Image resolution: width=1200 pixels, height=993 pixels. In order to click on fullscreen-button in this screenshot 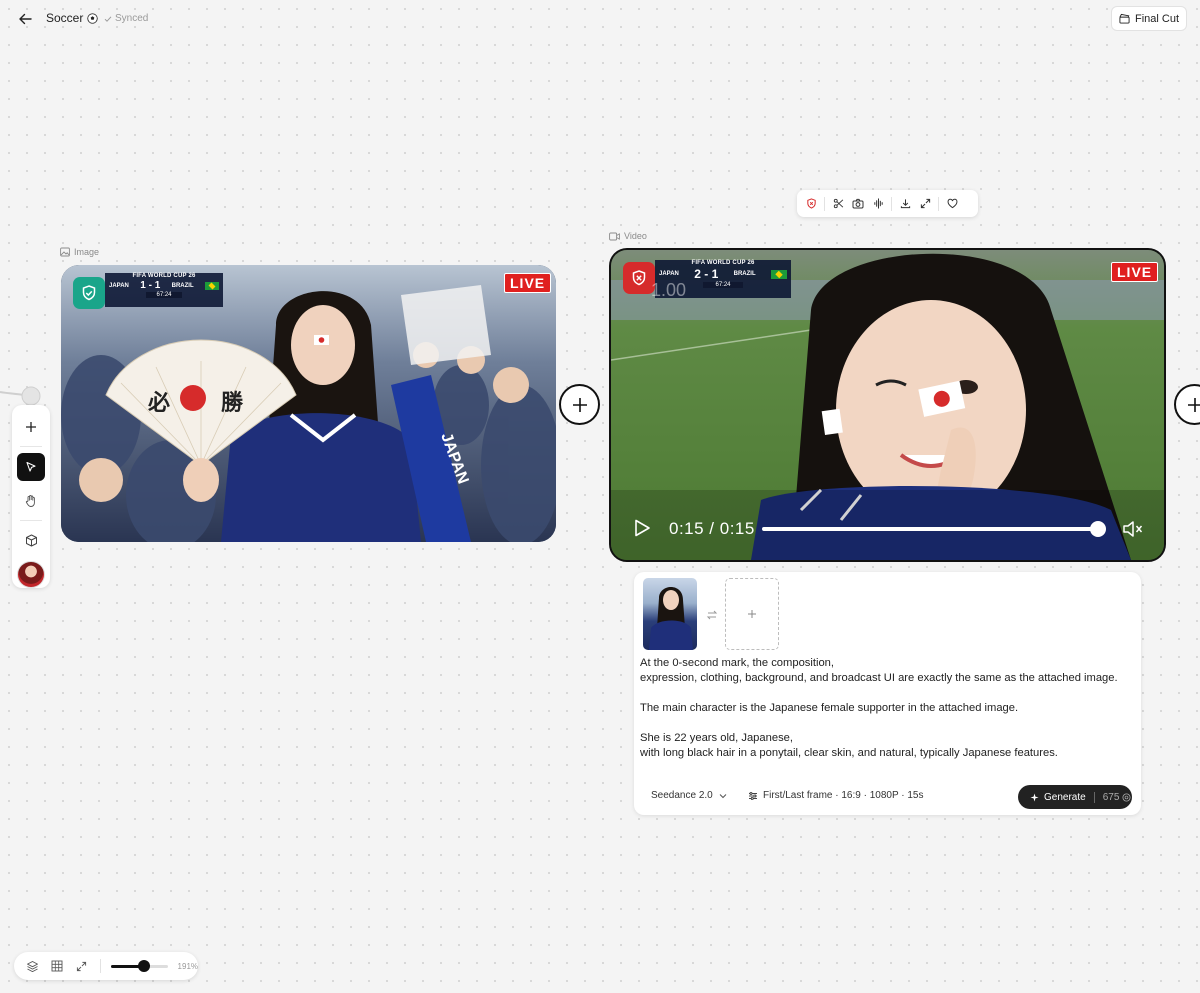, I will do `click(925, 204)`.